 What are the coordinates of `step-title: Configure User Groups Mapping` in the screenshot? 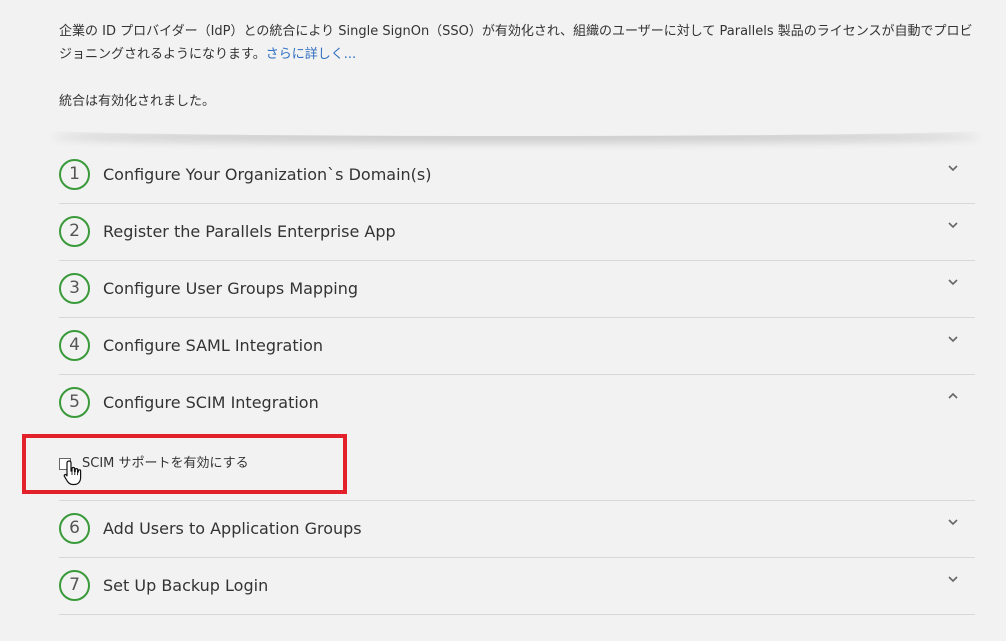 It's located at (230, 288).